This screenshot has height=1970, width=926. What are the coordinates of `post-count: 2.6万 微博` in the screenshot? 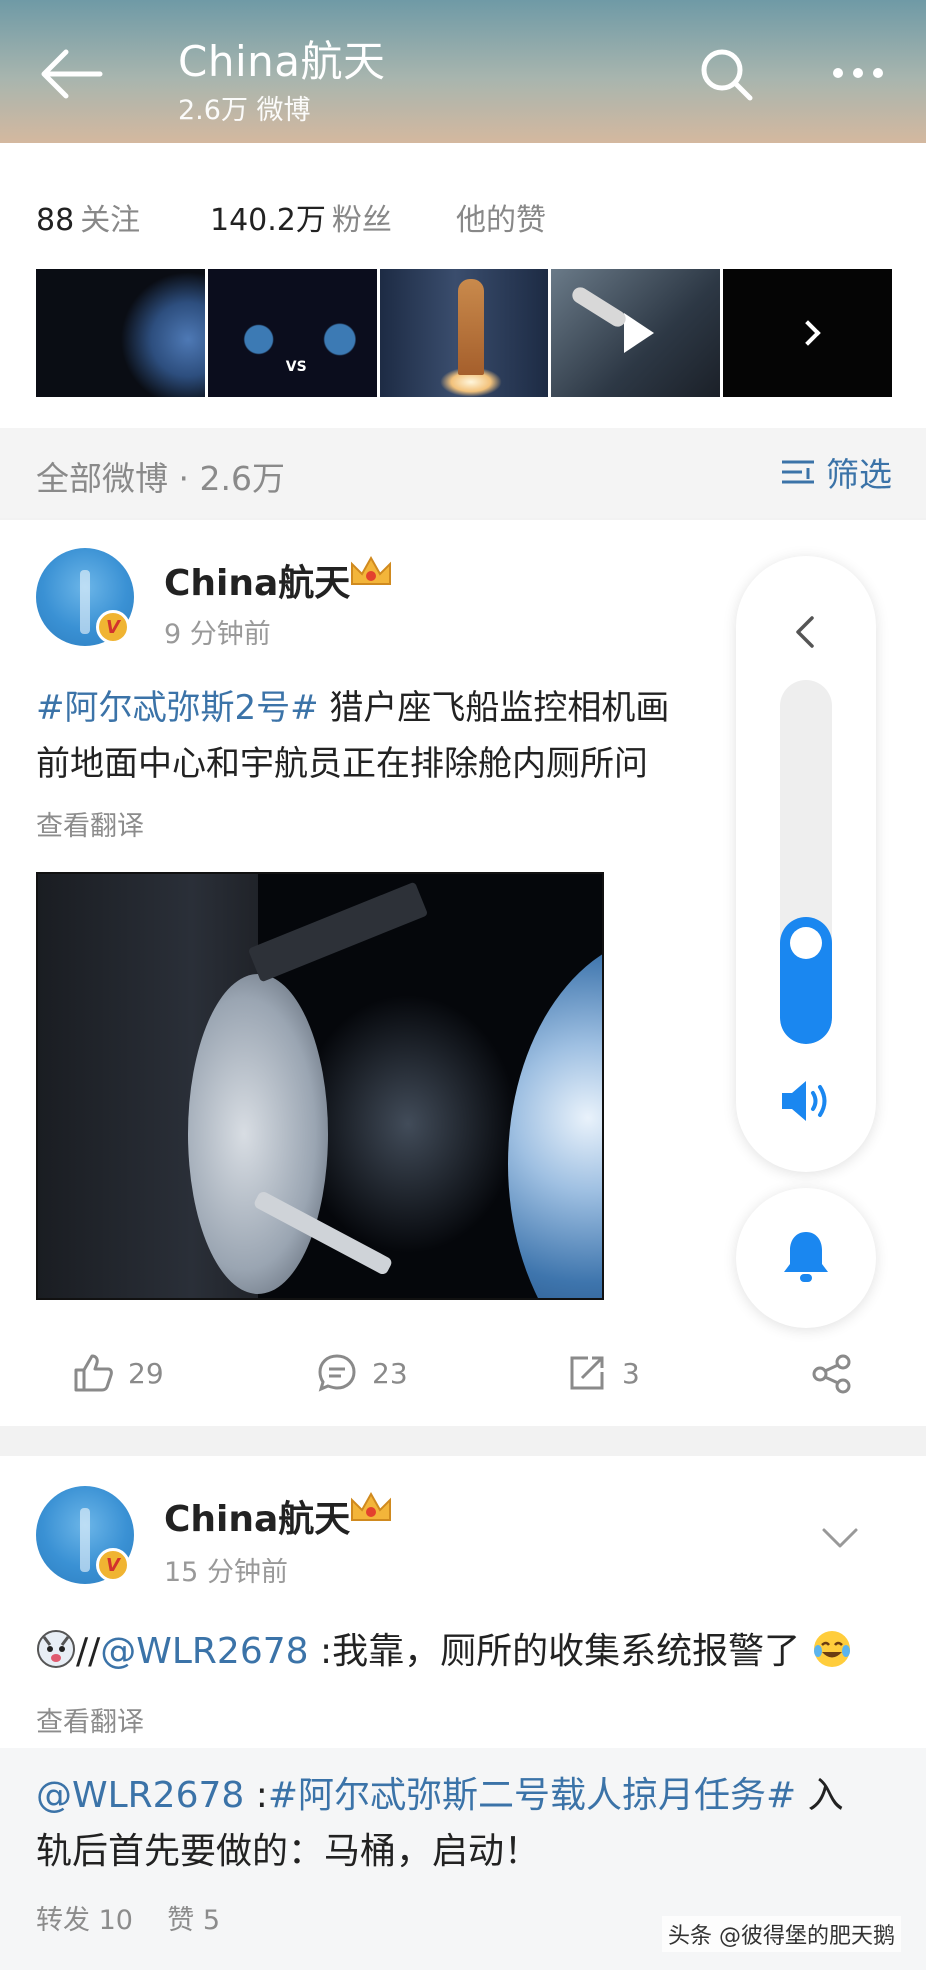 It's located at (244, 110).